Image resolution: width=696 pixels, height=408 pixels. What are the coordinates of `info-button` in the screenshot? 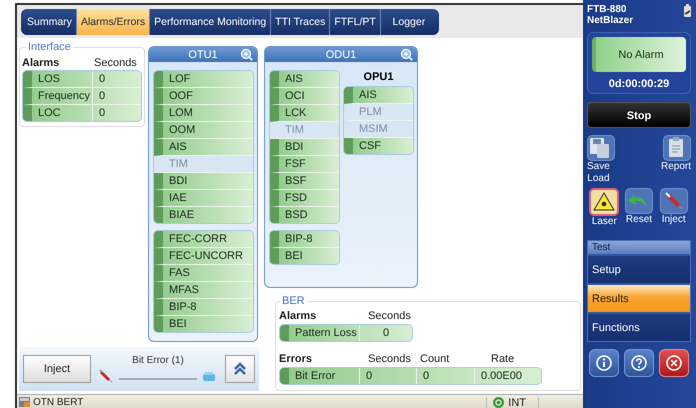 It's located at (604, 363).